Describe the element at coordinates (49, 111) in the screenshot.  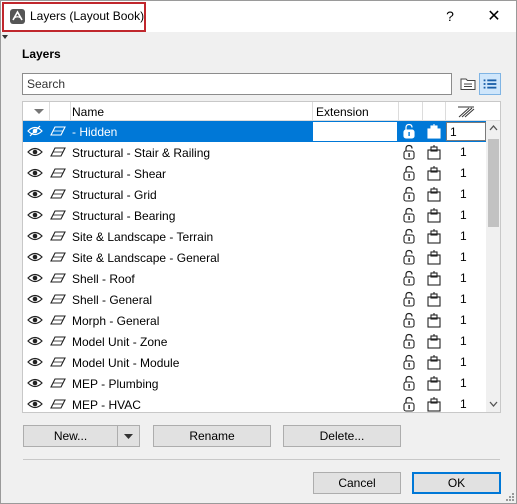
I see `column-separator` at that location.